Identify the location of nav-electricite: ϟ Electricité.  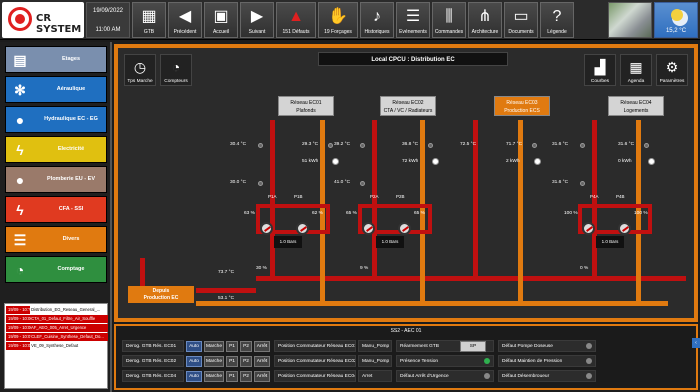
(56, 149).